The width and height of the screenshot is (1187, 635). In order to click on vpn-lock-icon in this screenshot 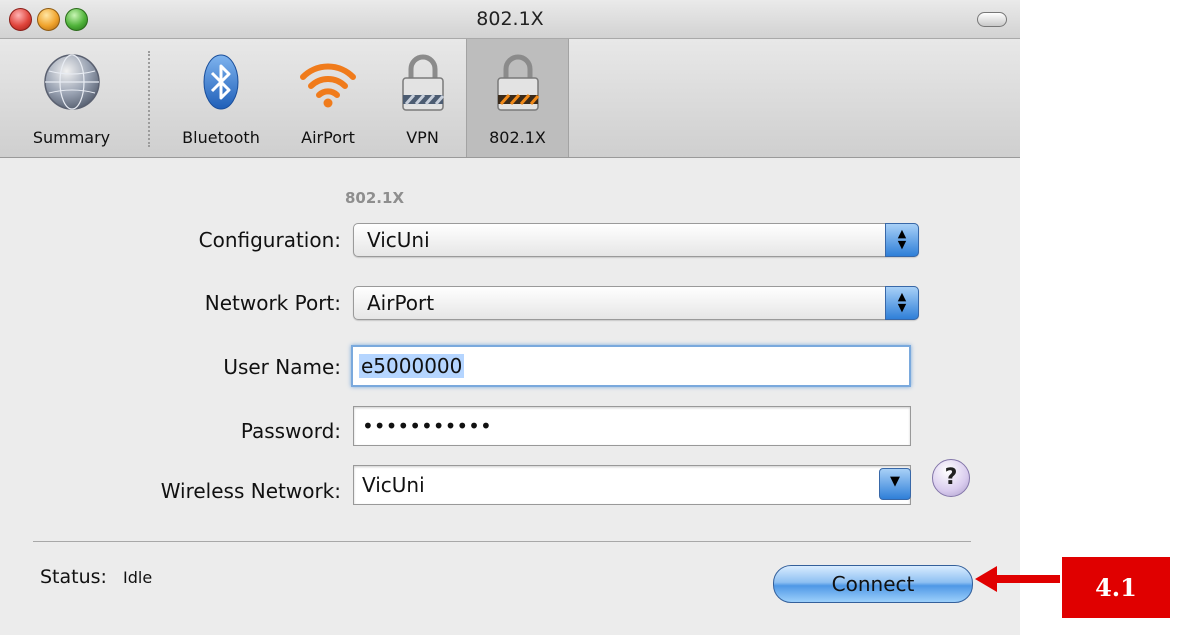, I will do `click(422, 82)`.